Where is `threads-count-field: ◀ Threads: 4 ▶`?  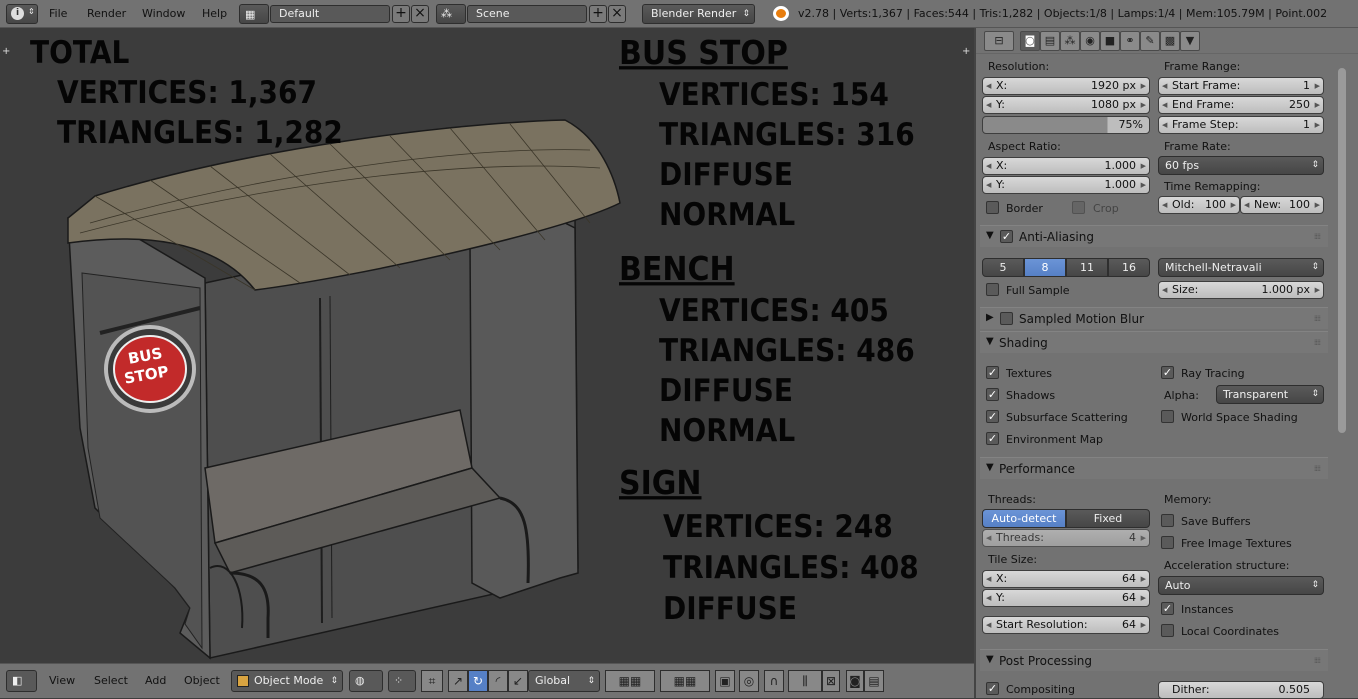
threads-count-field: ◀ Threads: 4 ▶ is located at coordinates (1066, 538).